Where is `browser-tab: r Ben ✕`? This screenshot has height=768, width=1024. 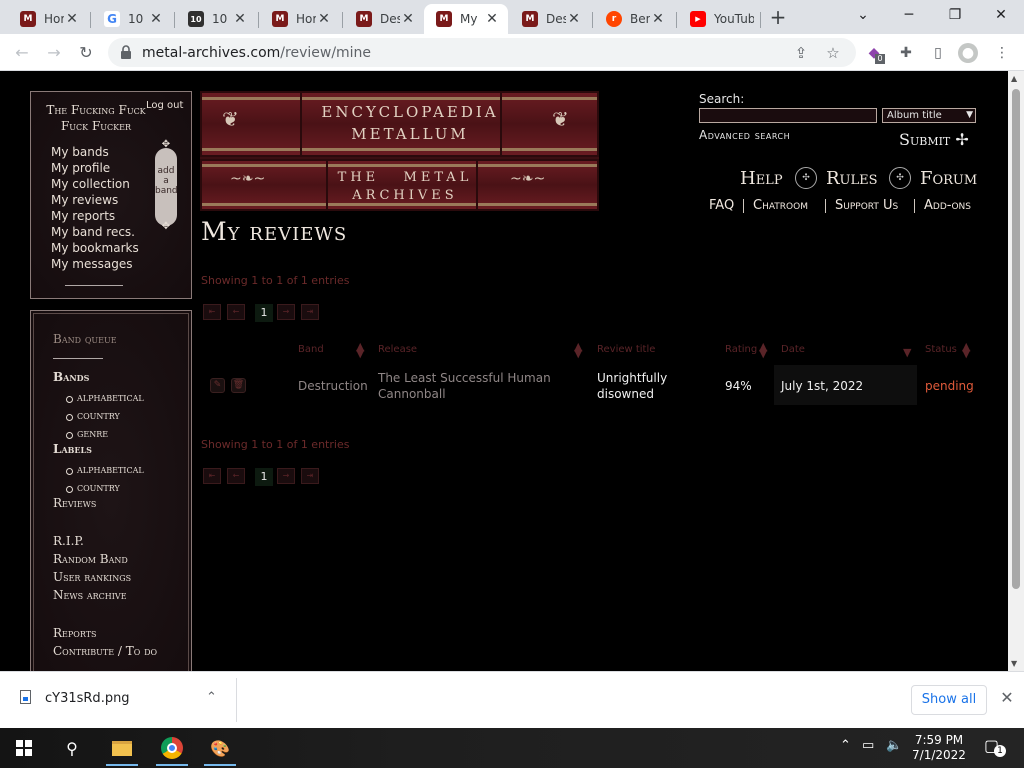 browser-tab: r Ben ✕ is located at coordinates (634, 19).